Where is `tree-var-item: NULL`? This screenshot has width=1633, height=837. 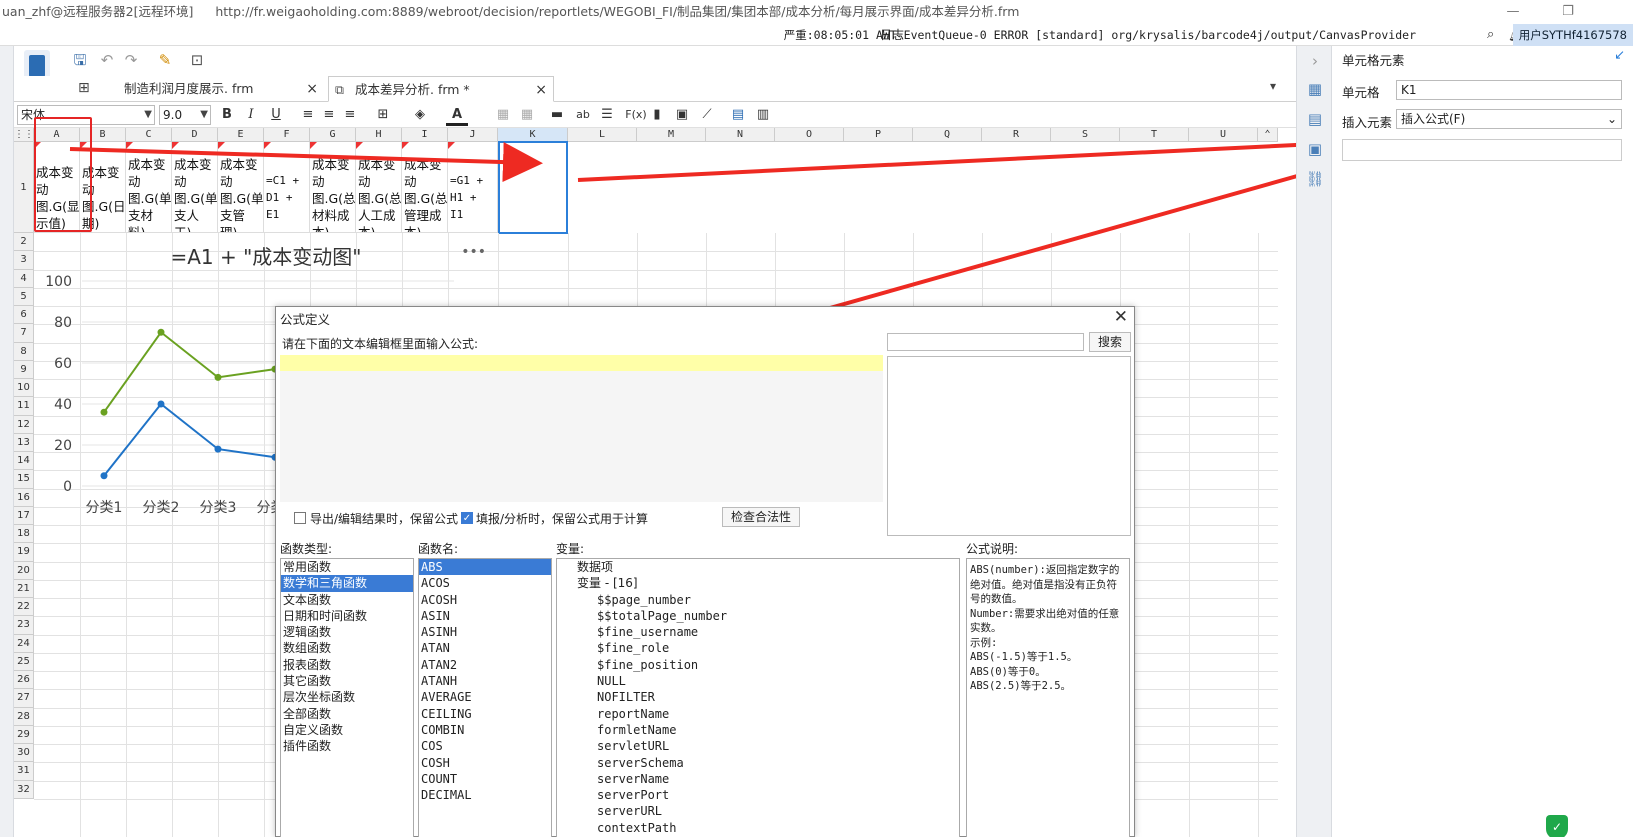
tree-var-item: NULL is located at coordinates (758, 681).